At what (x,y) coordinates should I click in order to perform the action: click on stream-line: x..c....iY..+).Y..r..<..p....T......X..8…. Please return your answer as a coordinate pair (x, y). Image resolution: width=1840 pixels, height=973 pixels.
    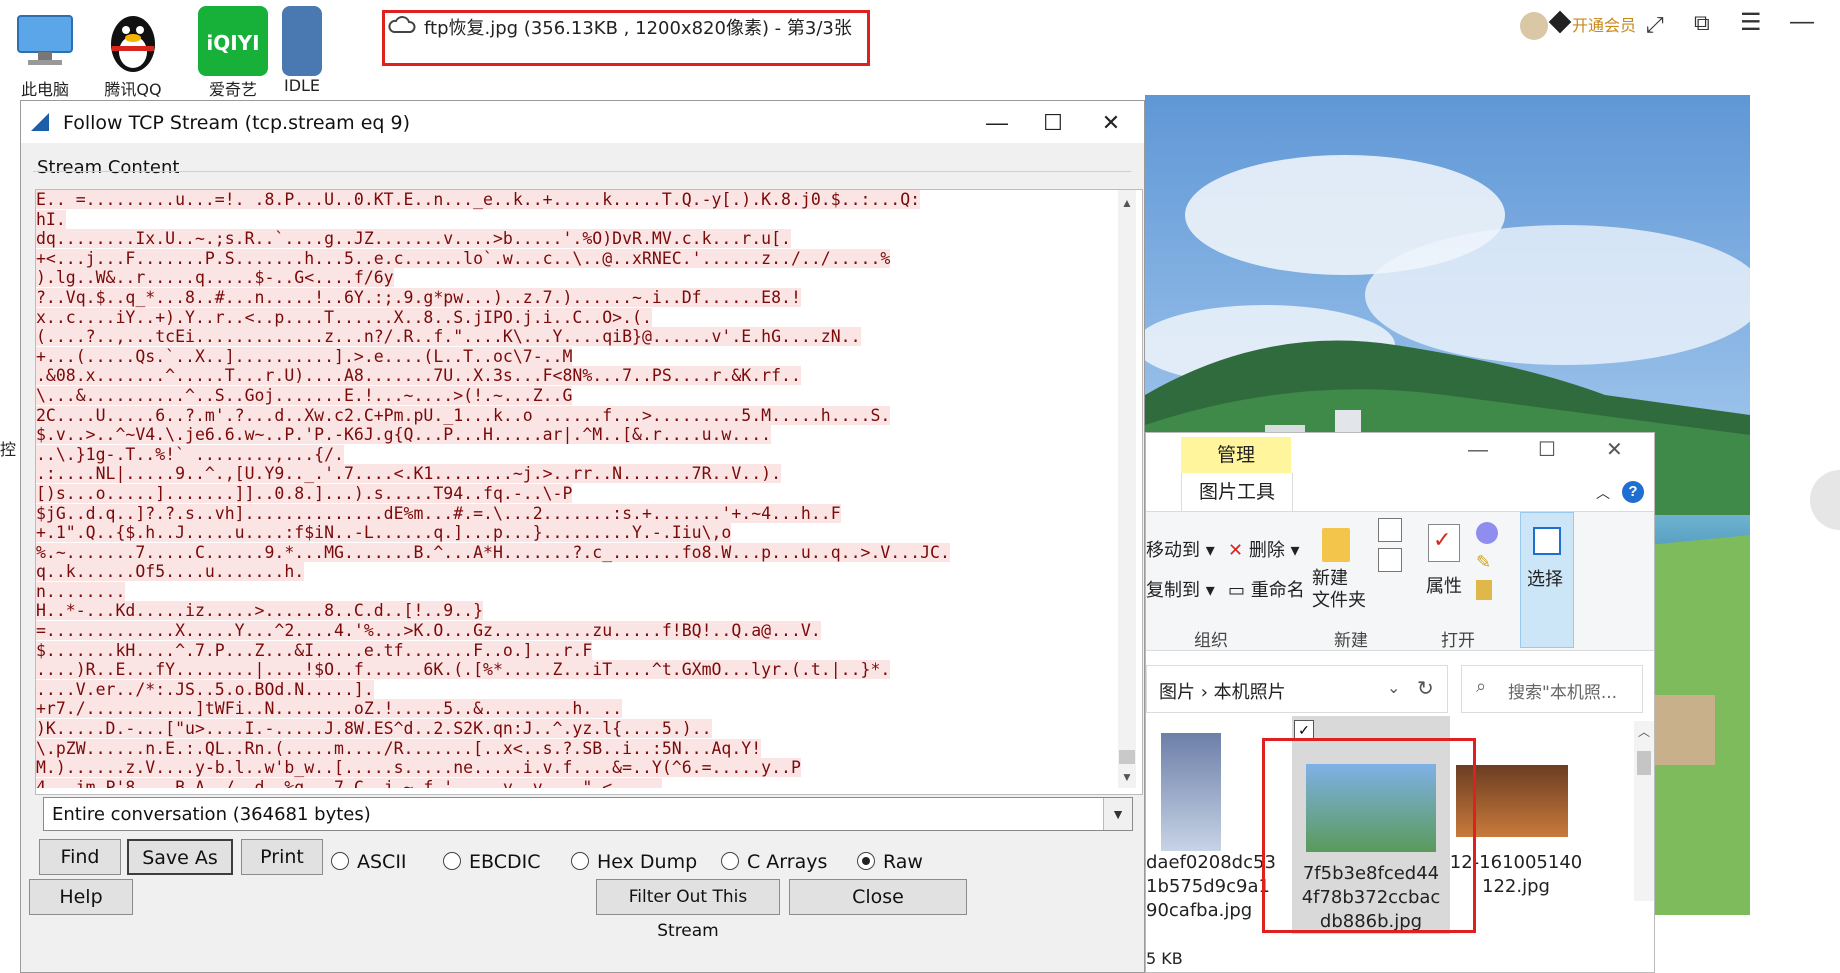
    Looking at the image, I should click on (576, 317).